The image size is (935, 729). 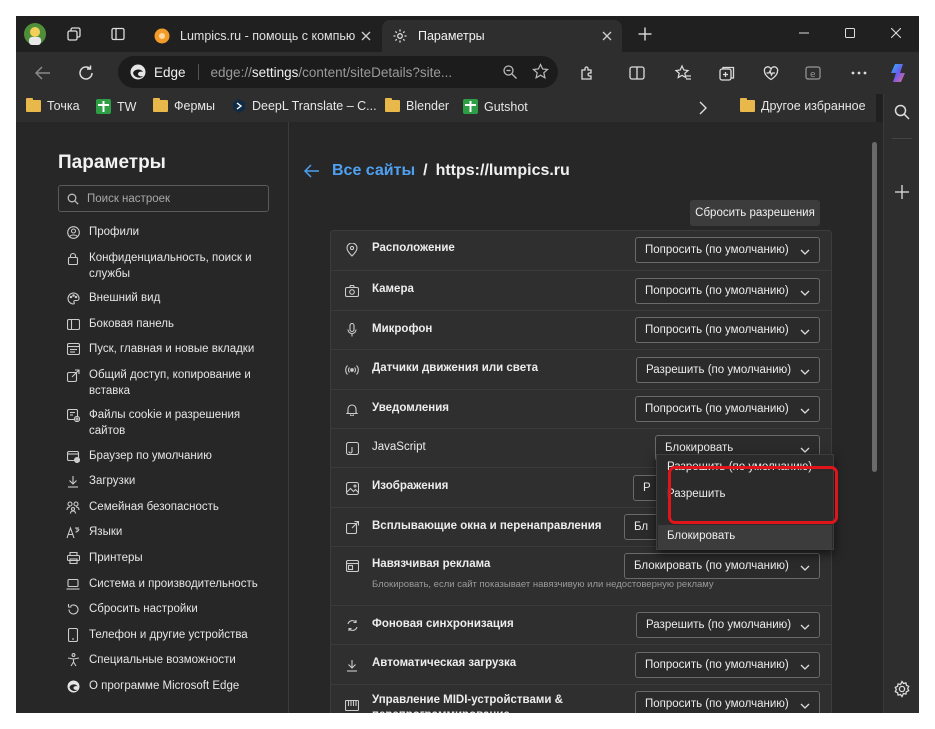 What do you see at coordinates (352, 566) in the screenshot?
I see `ads-icon` at bounding box center [352, 566].